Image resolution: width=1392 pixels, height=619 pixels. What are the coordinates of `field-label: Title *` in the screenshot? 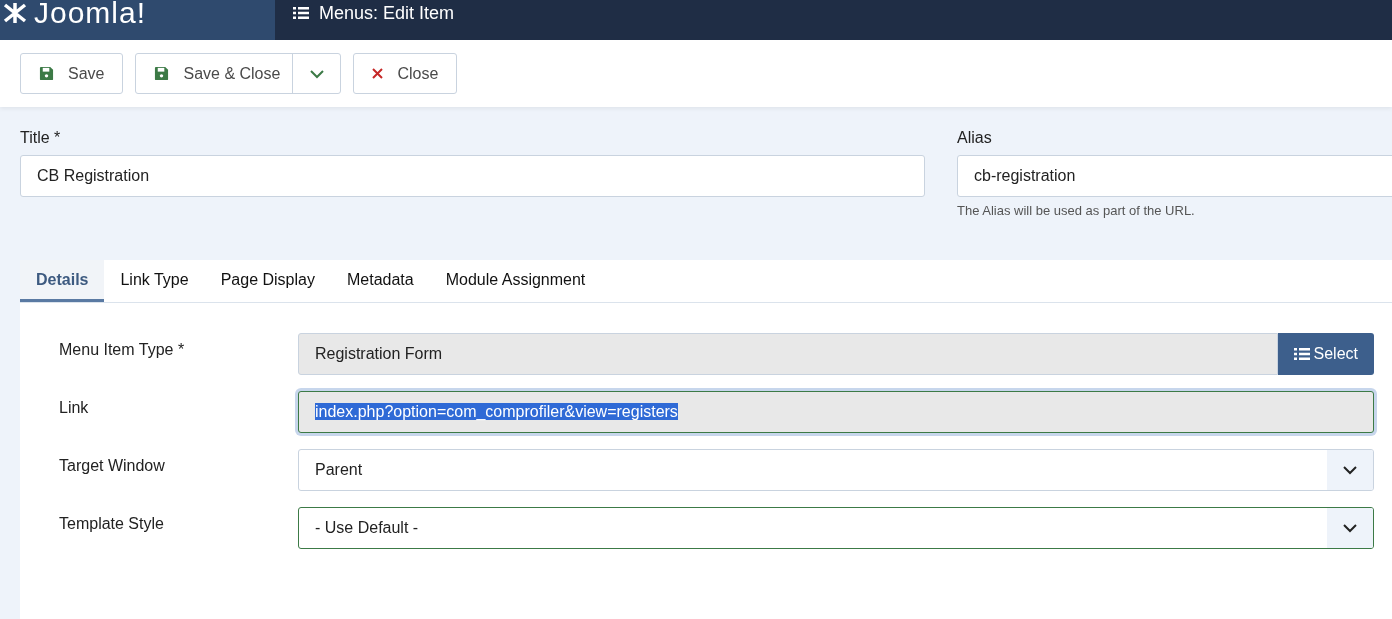 It's located at (41, 138).